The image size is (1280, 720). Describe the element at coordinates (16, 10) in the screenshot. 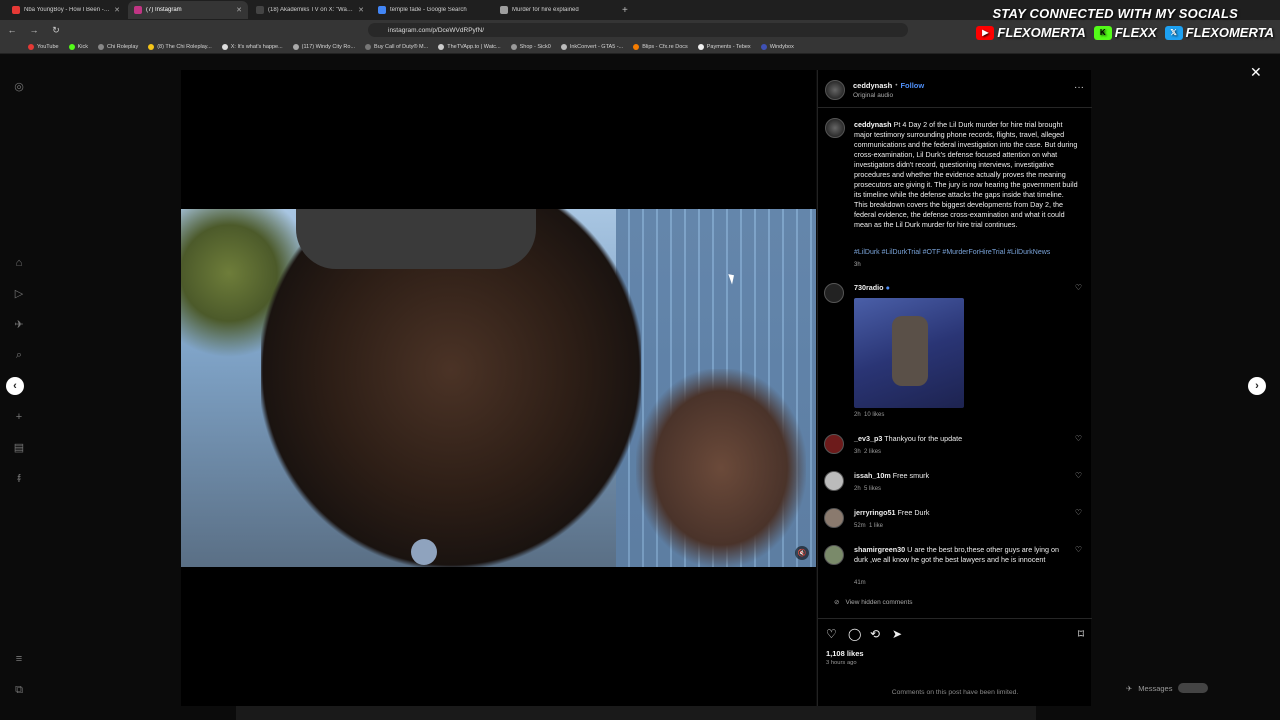

I see `youtube-favicon-icon` at that location.